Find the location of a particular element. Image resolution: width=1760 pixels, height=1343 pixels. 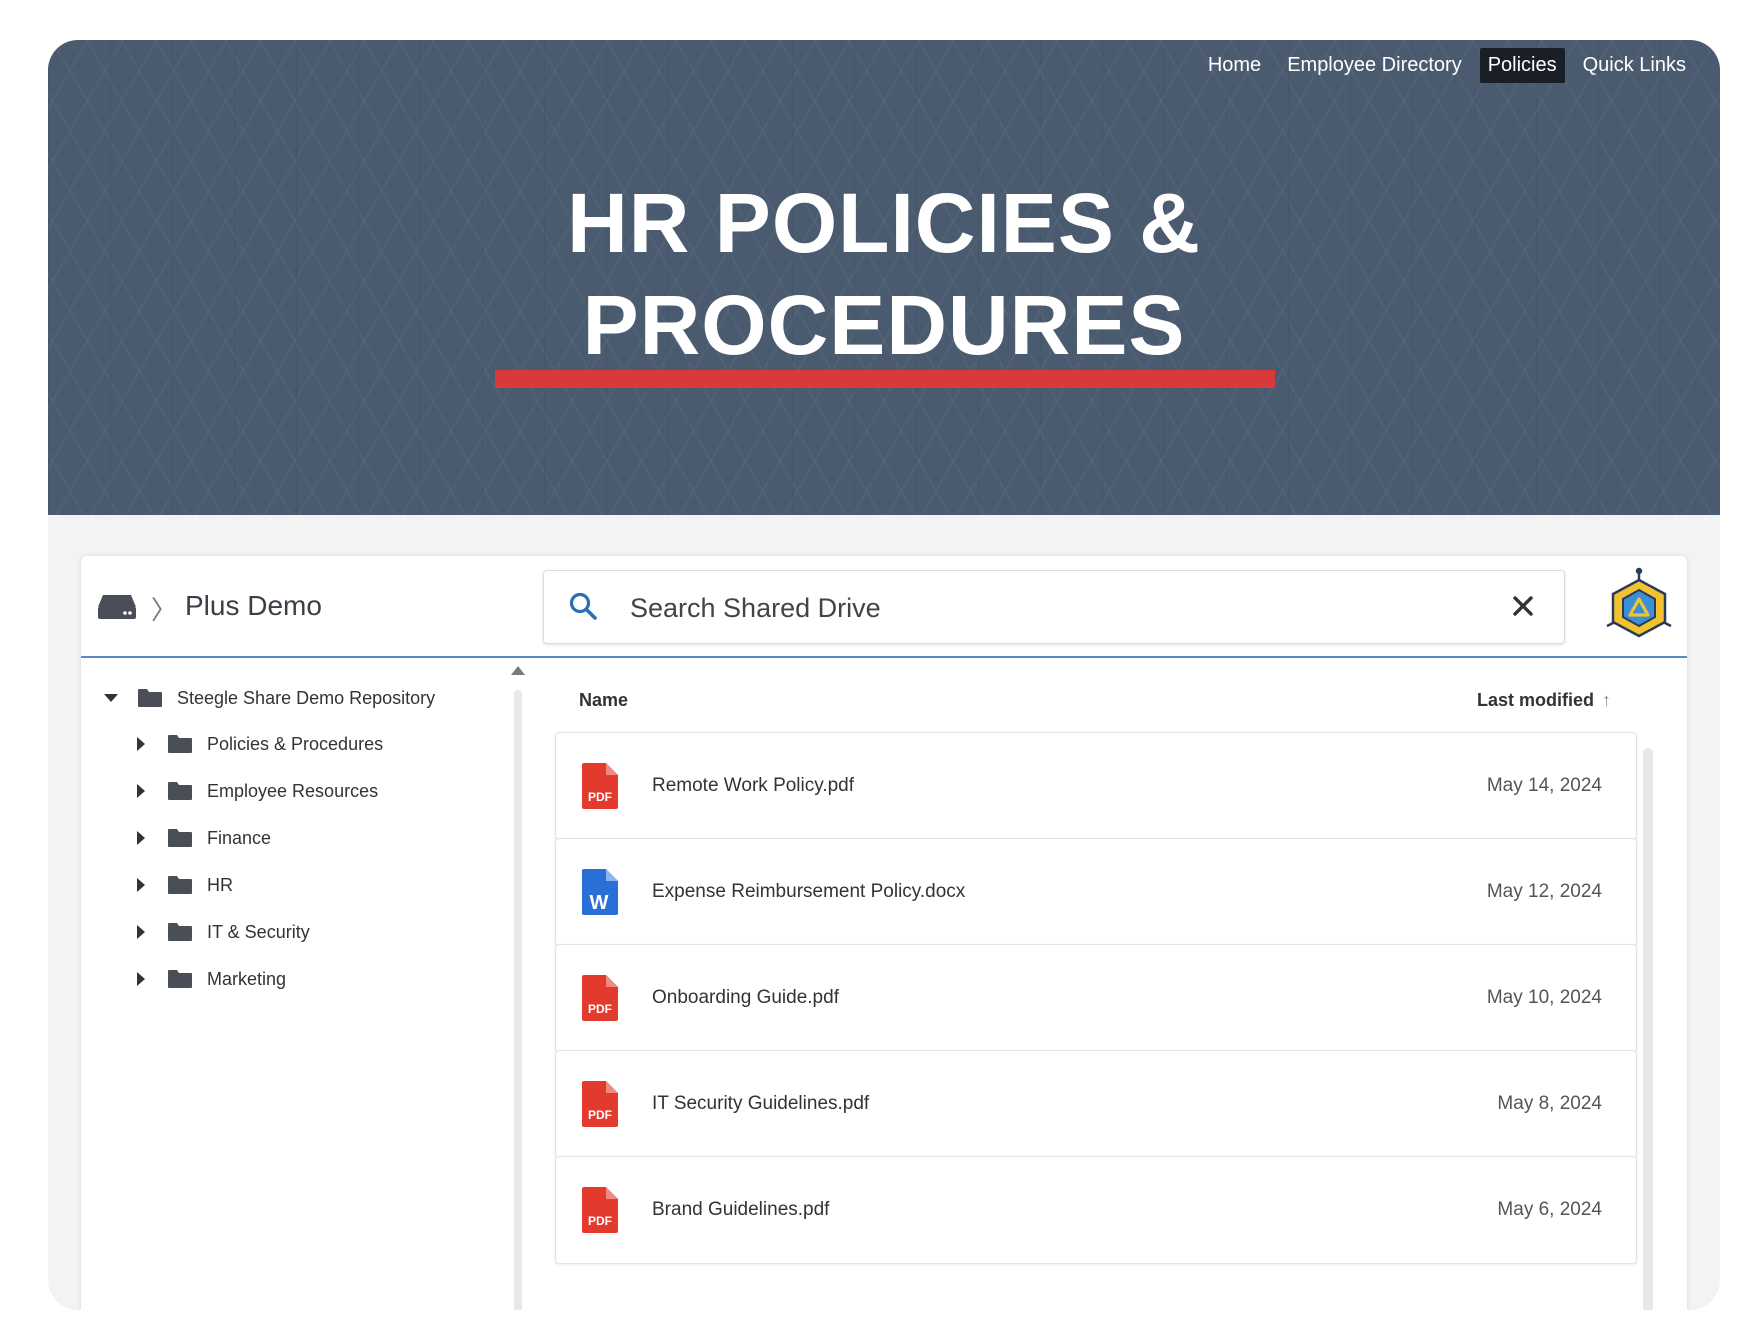

file-row: PDF Remote Work Policy.pdf May 14, 2024 is located at coordinates (1096, 786).